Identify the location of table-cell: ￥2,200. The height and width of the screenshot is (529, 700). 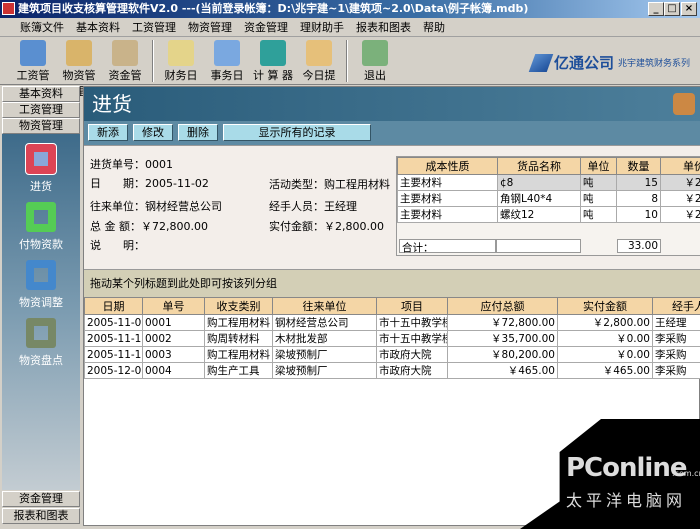
(680, 198).